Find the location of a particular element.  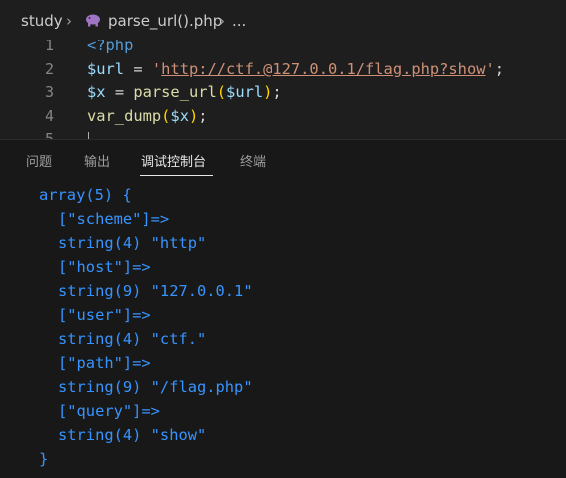

code-text: $x = parse_url($url); is located at coordinates (184, 92).